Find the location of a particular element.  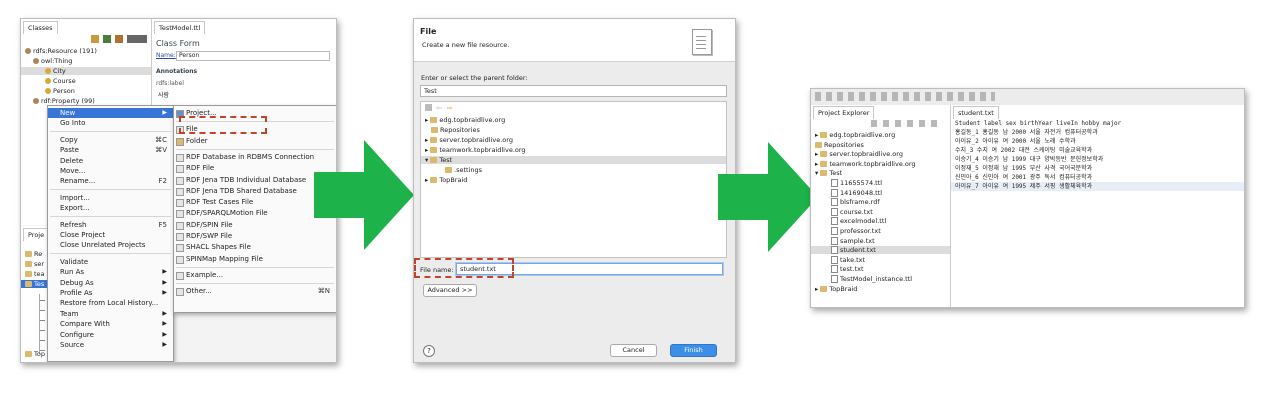

menu-item: Rename... F2 is located at coordinates (110, 181).